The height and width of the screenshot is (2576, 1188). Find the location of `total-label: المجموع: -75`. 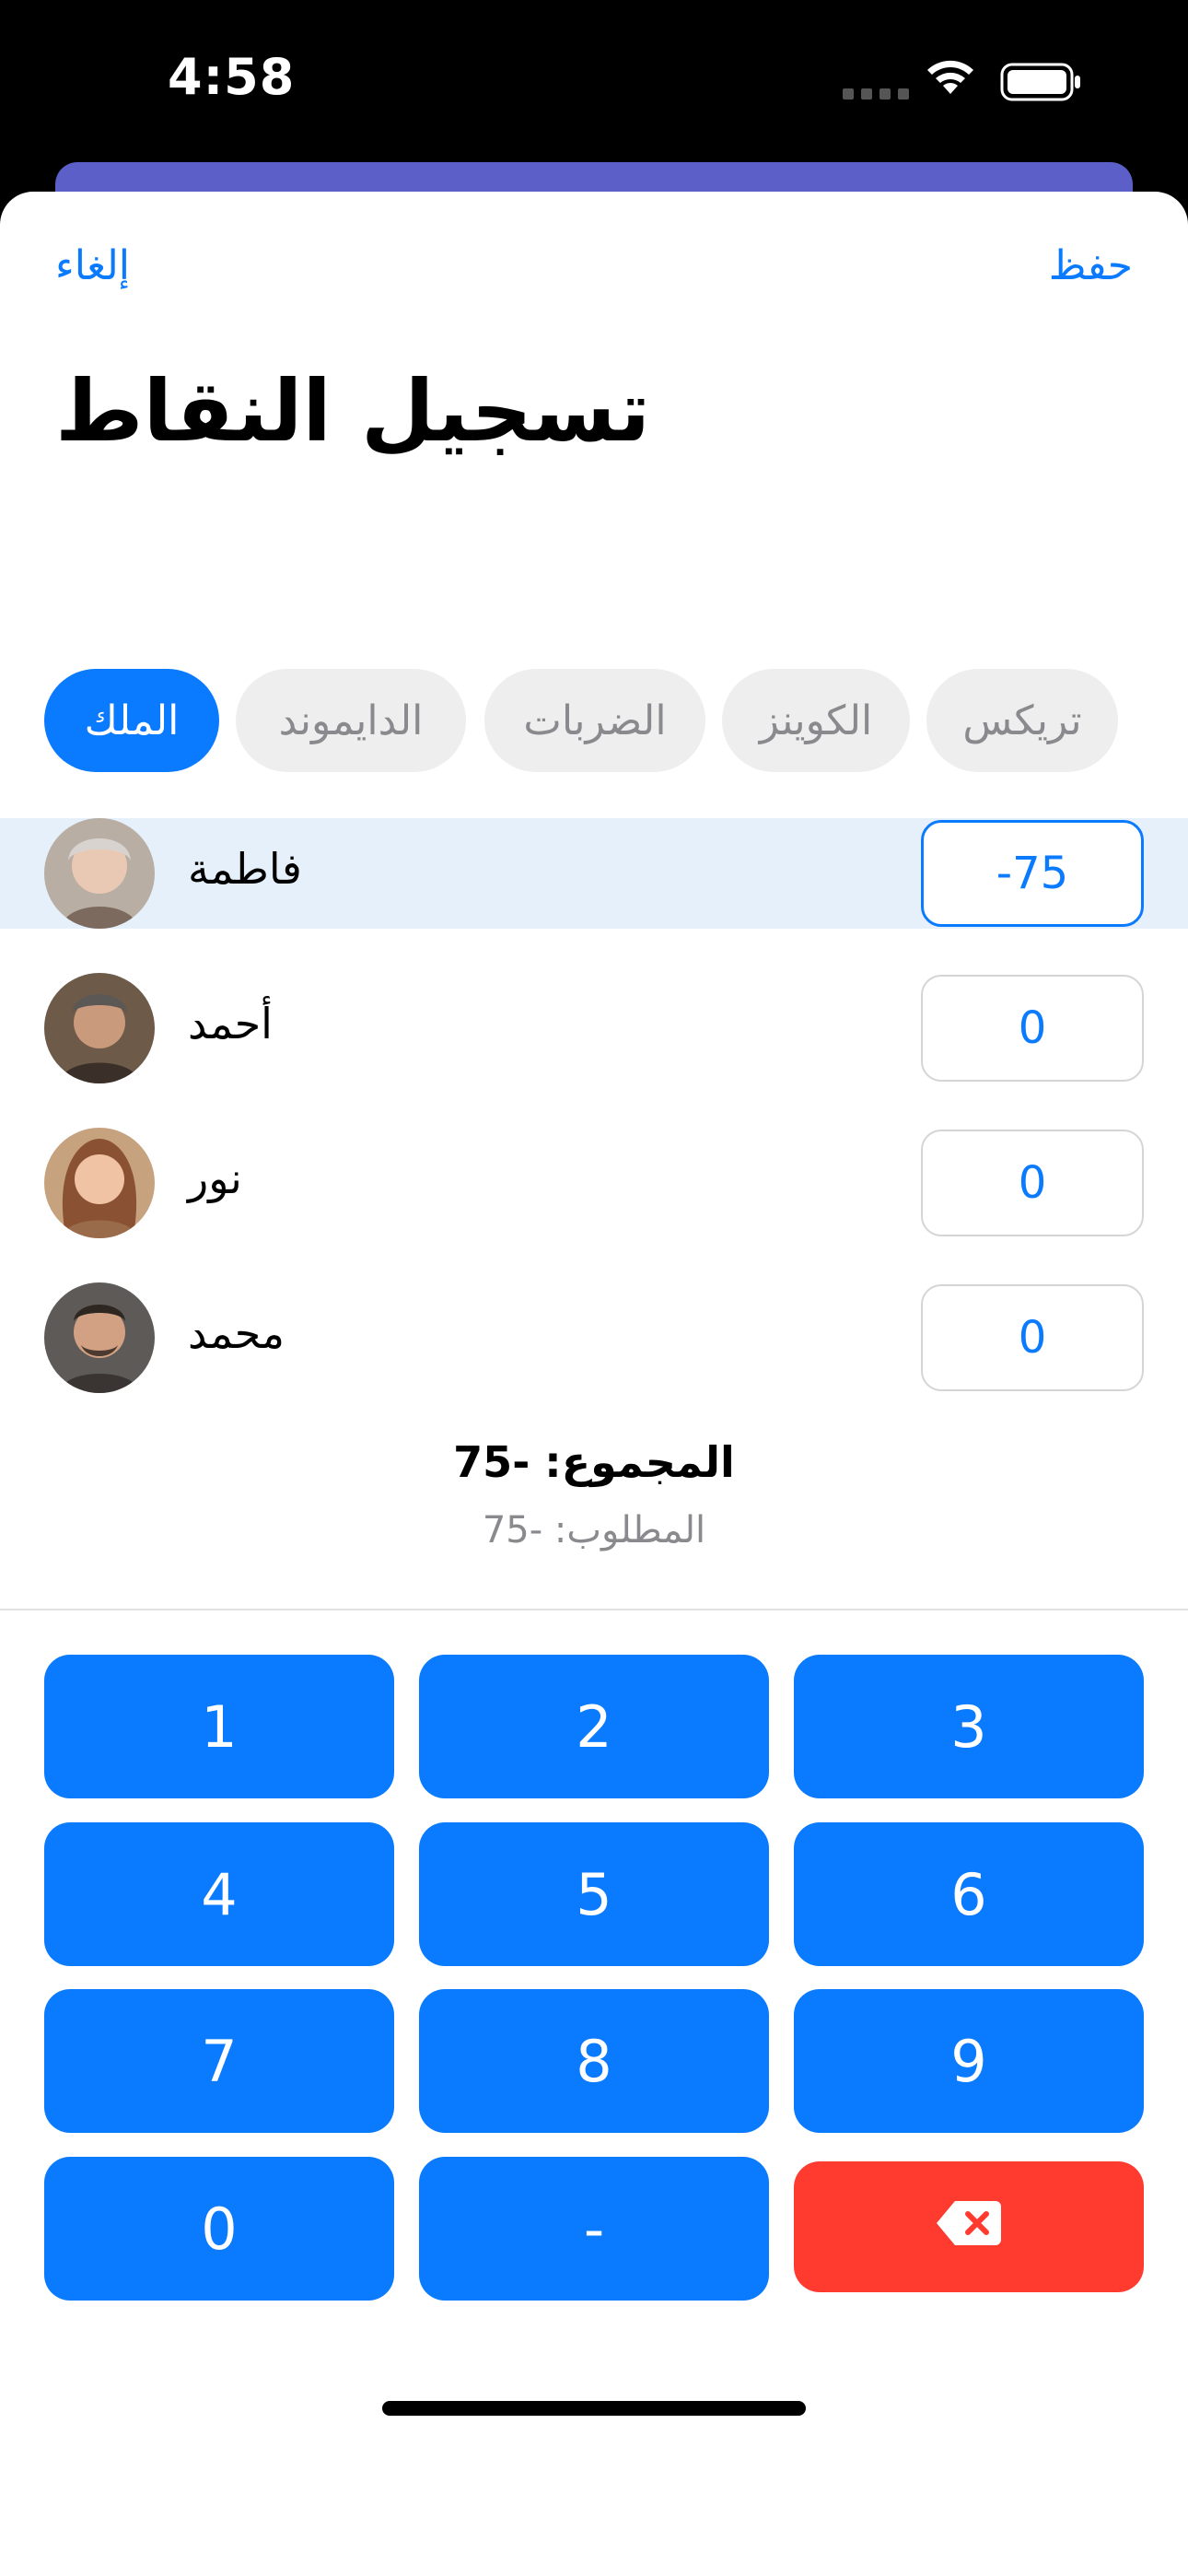

total-label: المجموع: -75 is located at coordinates (594, 1462).